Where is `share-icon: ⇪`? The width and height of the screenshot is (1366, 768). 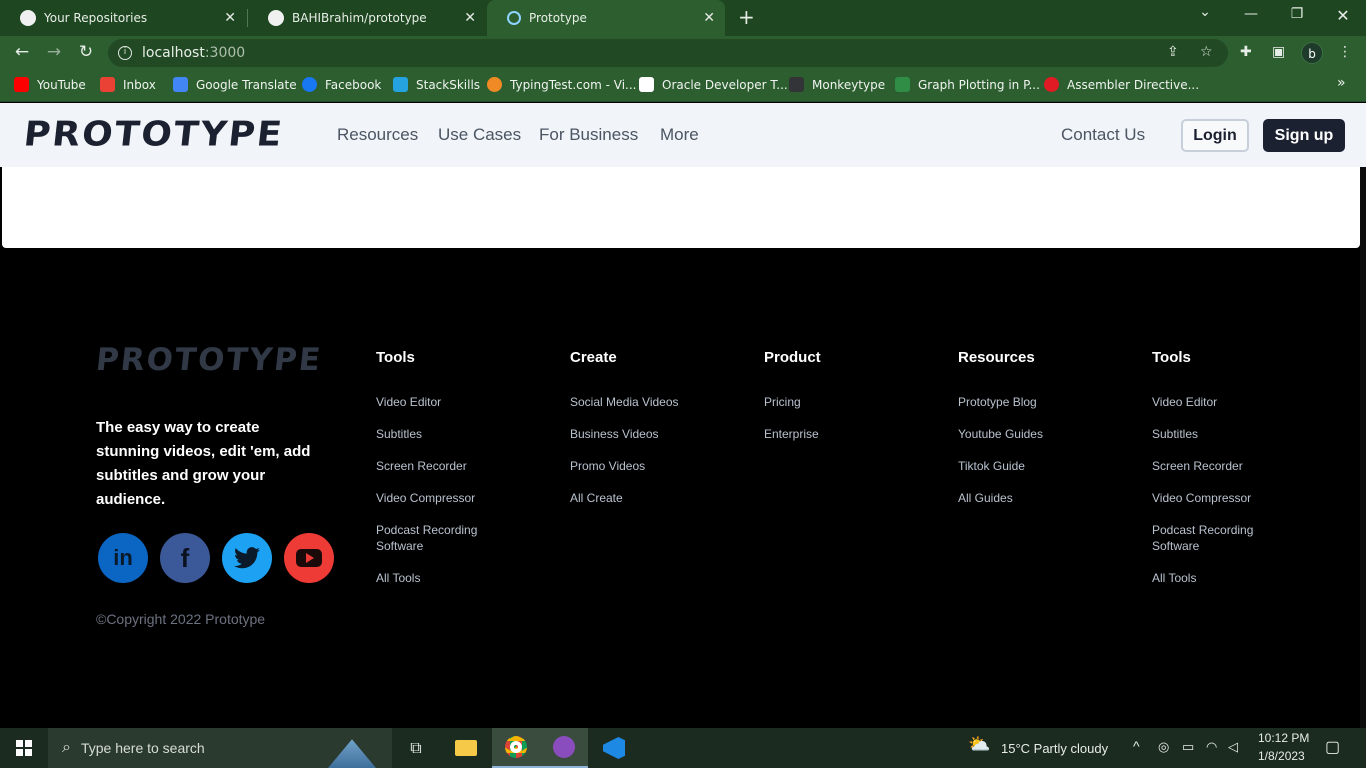
share-icon: ⇪ is located at coordinates (1173, 52).